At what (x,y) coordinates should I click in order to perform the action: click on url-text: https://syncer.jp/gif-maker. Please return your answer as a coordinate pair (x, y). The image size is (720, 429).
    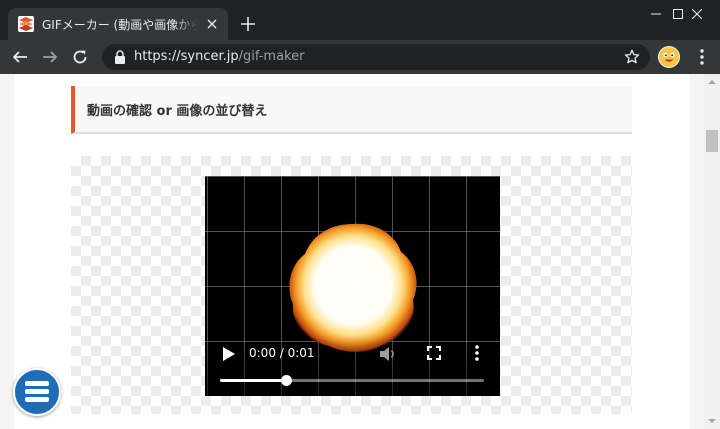
    Looking at the image, I should click on (219, 56).